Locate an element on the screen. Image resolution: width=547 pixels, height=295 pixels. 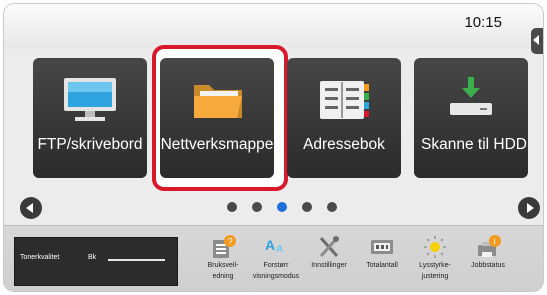
toner-status-panel: Tonerkvalitet Bk is located at coordinates (96, 261).